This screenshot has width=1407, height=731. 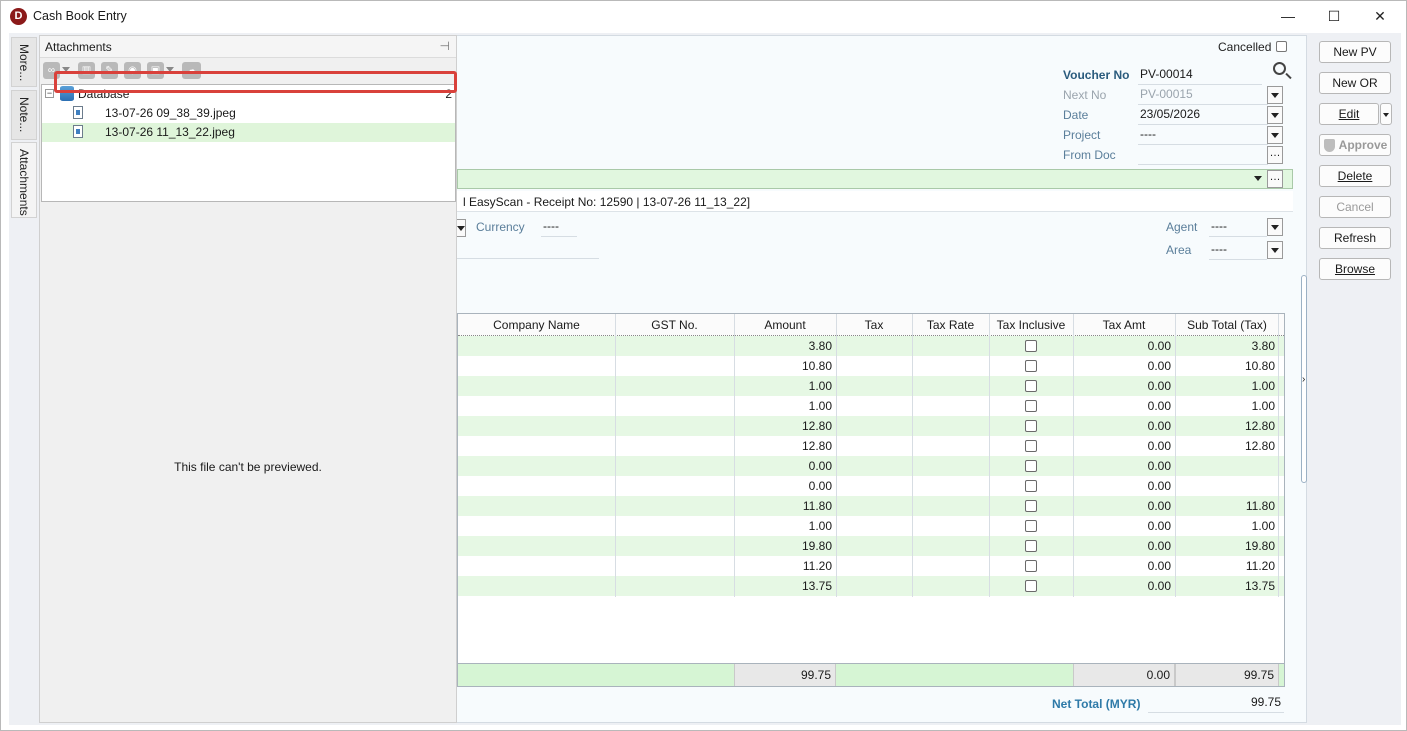 What do you see at coordinates (1288, 16) in the screenshot?
I see `minimize-button: —` at bounding box center [1288, 16].